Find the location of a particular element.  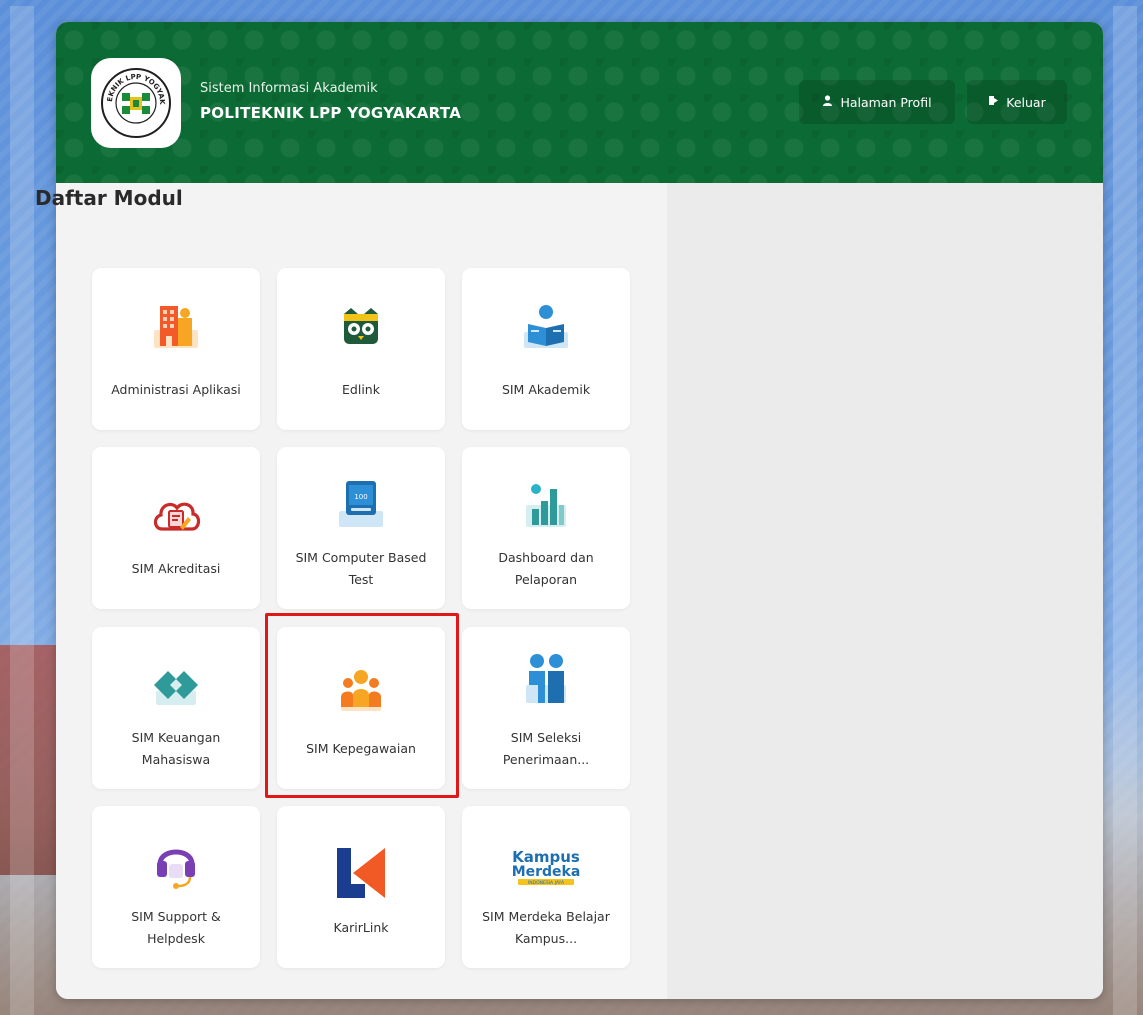

headset-icon is located at coordinates (176, 864).